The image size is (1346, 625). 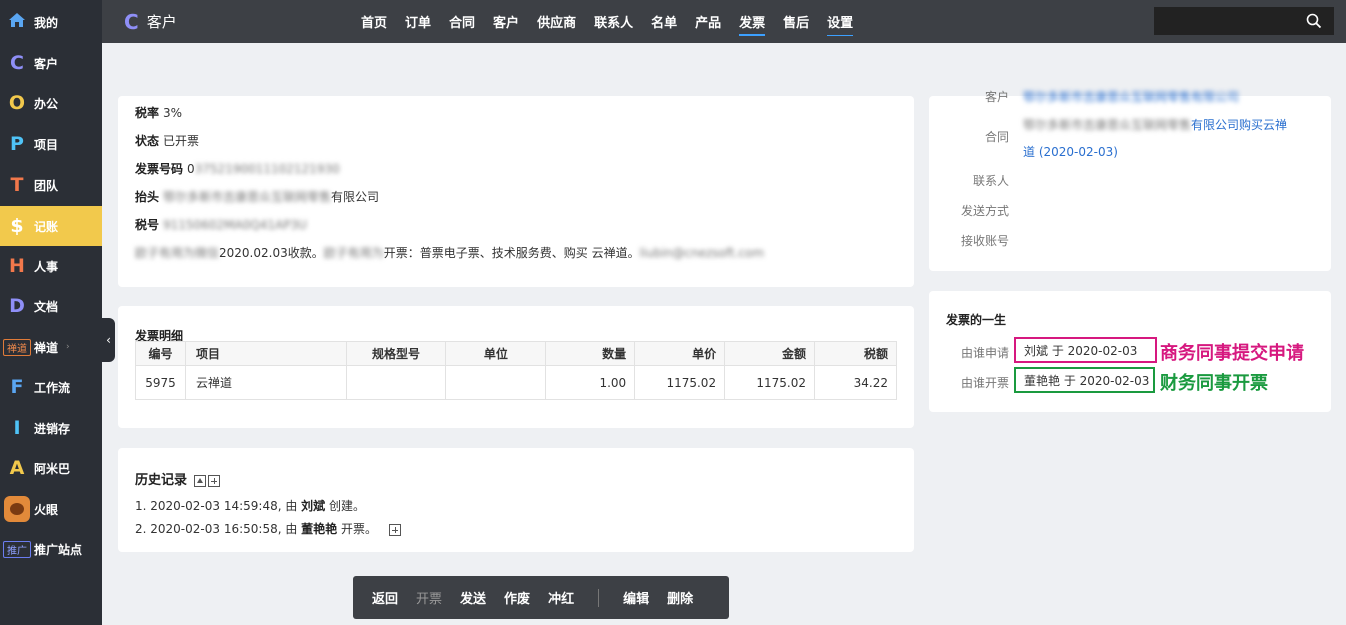 I want to click on sidebar-item-hr: H 人事, so click(x=51, y=266).